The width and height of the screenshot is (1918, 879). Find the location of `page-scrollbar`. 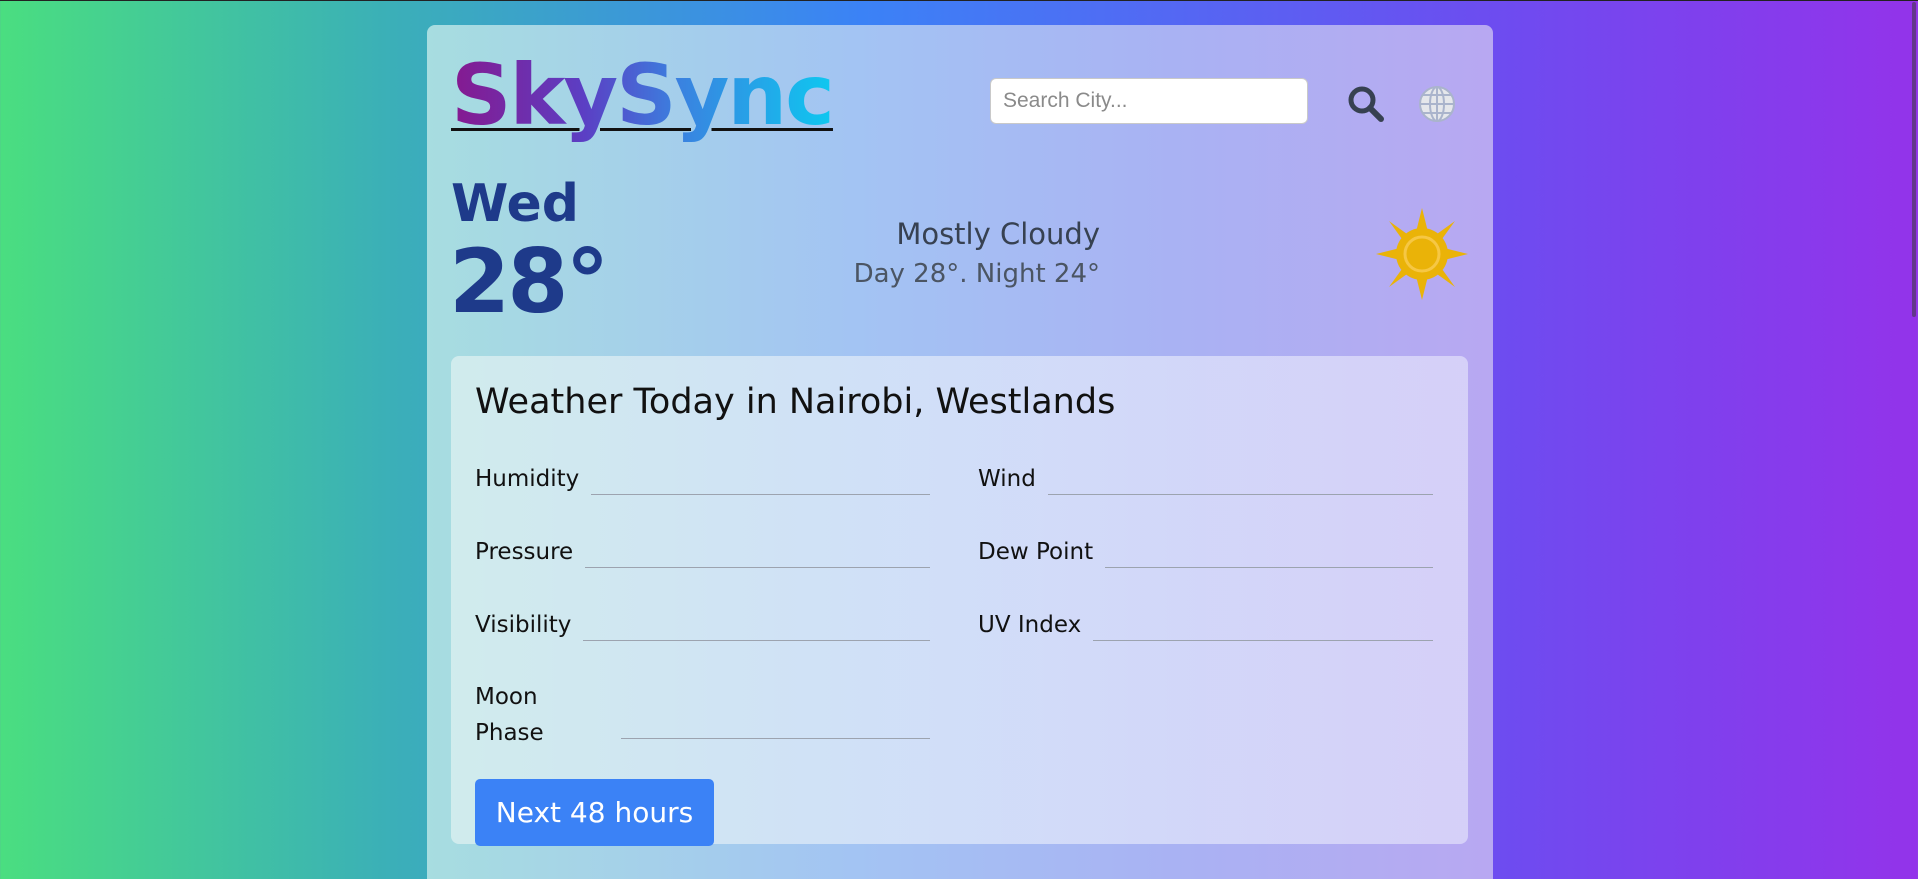

page-scrollbar is located at coordinates (1914, 159).